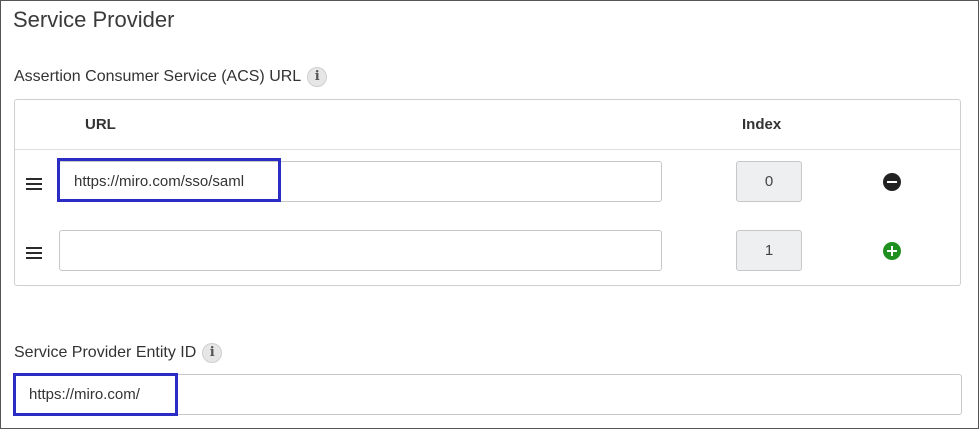 The height and width of the screenshot is (429, 979). What do you see at coordinates (892, 251) in the screenshot?
I see `plus-circle-icon` at bounding box center [892, 251].